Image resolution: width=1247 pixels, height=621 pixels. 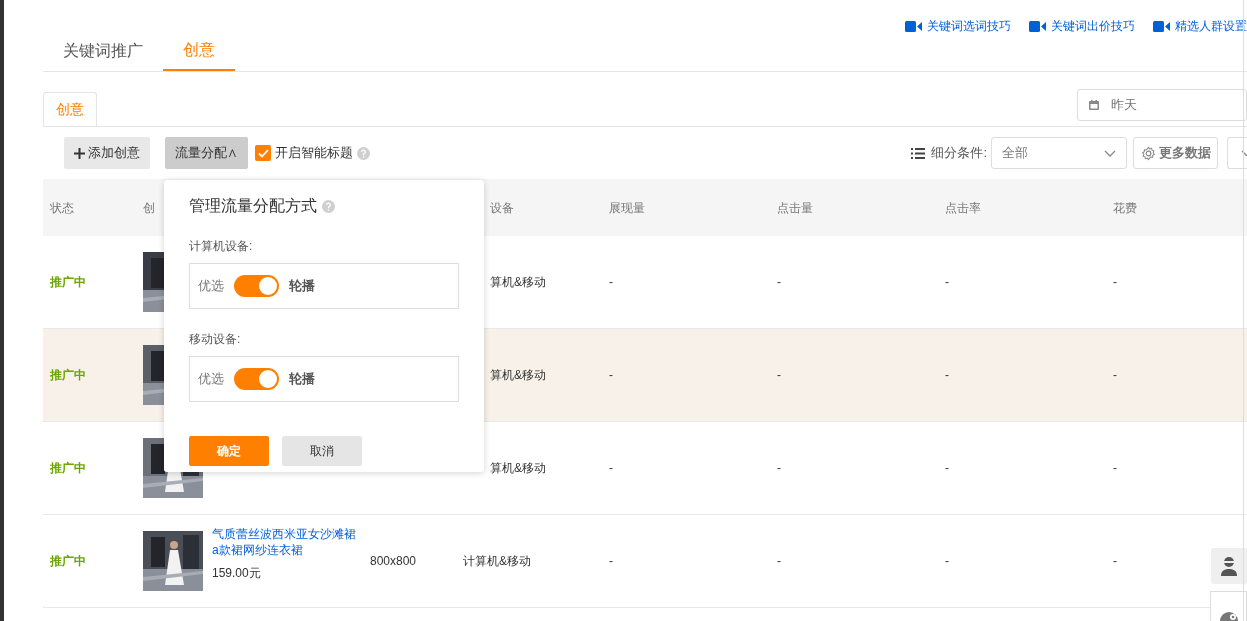 I want to click on add-creative-button: 添加创意, so click(x=107, y=153).